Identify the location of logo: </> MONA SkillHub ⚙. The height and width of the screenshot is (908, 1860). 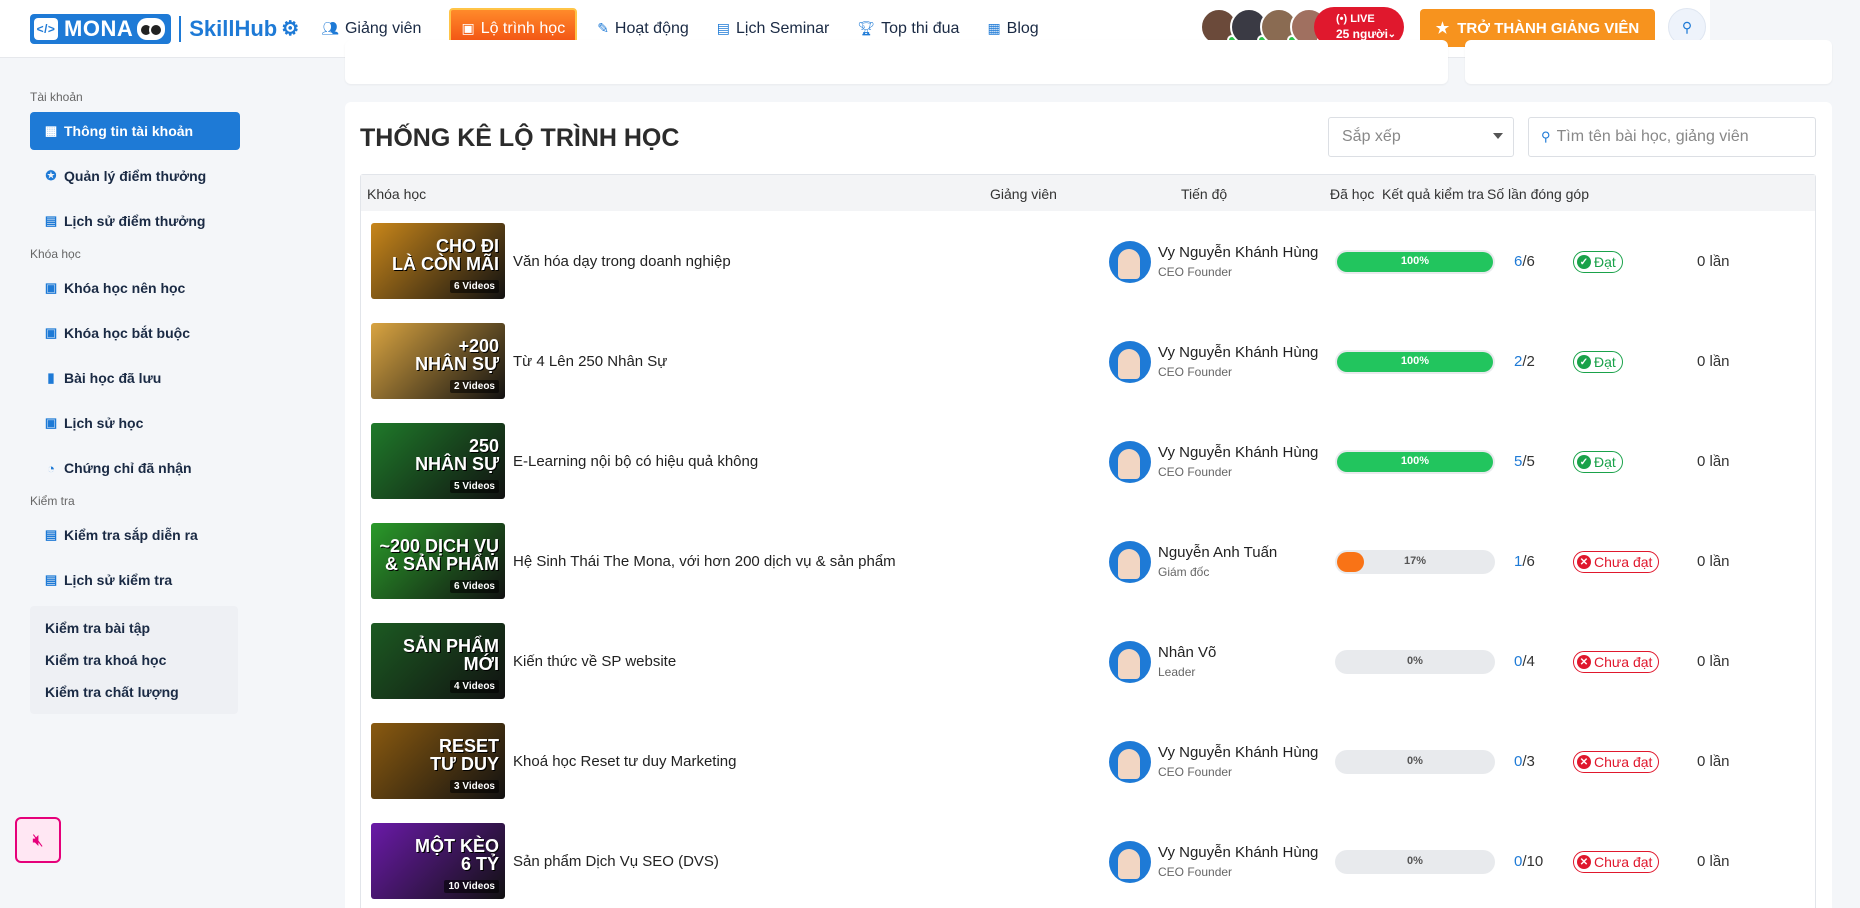
(165, 28).